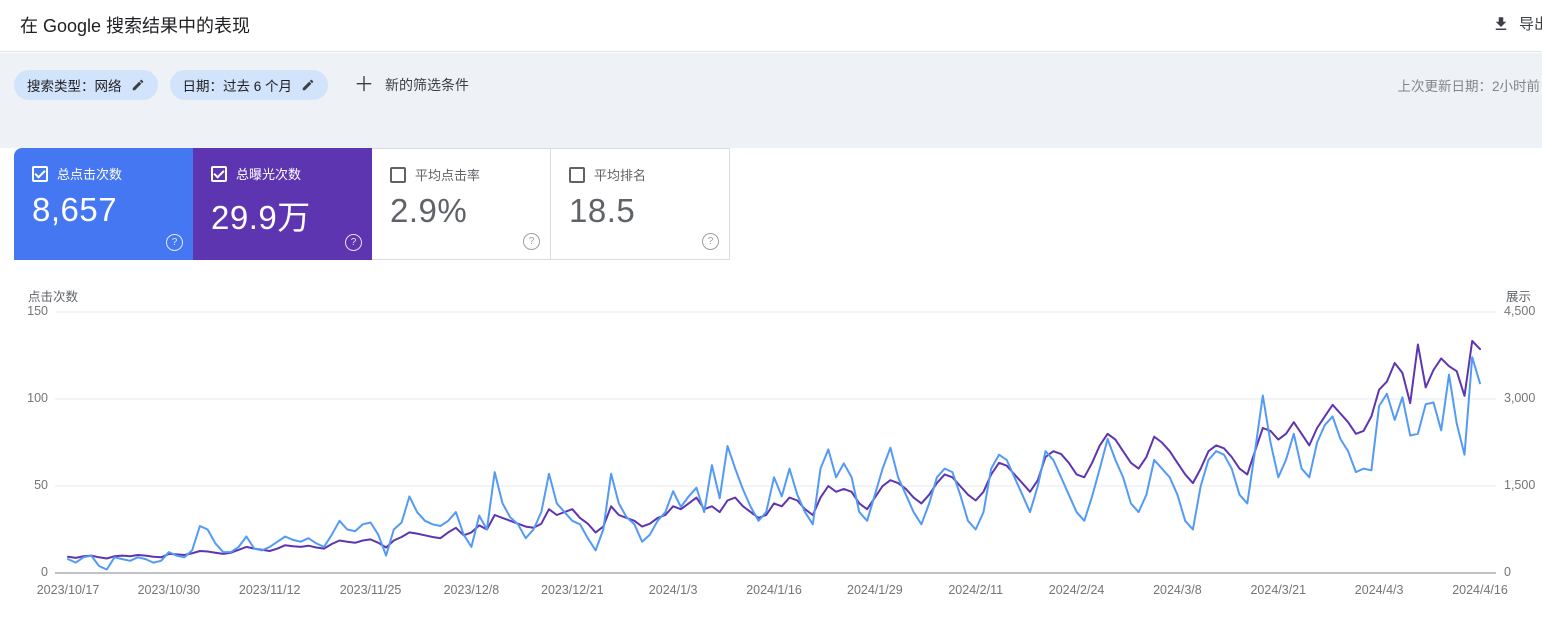 The image size is (1542, 620). Describe the element at coordinates (37, 398) in the screenshot. I see `left-axis-tick: 100` at that location.